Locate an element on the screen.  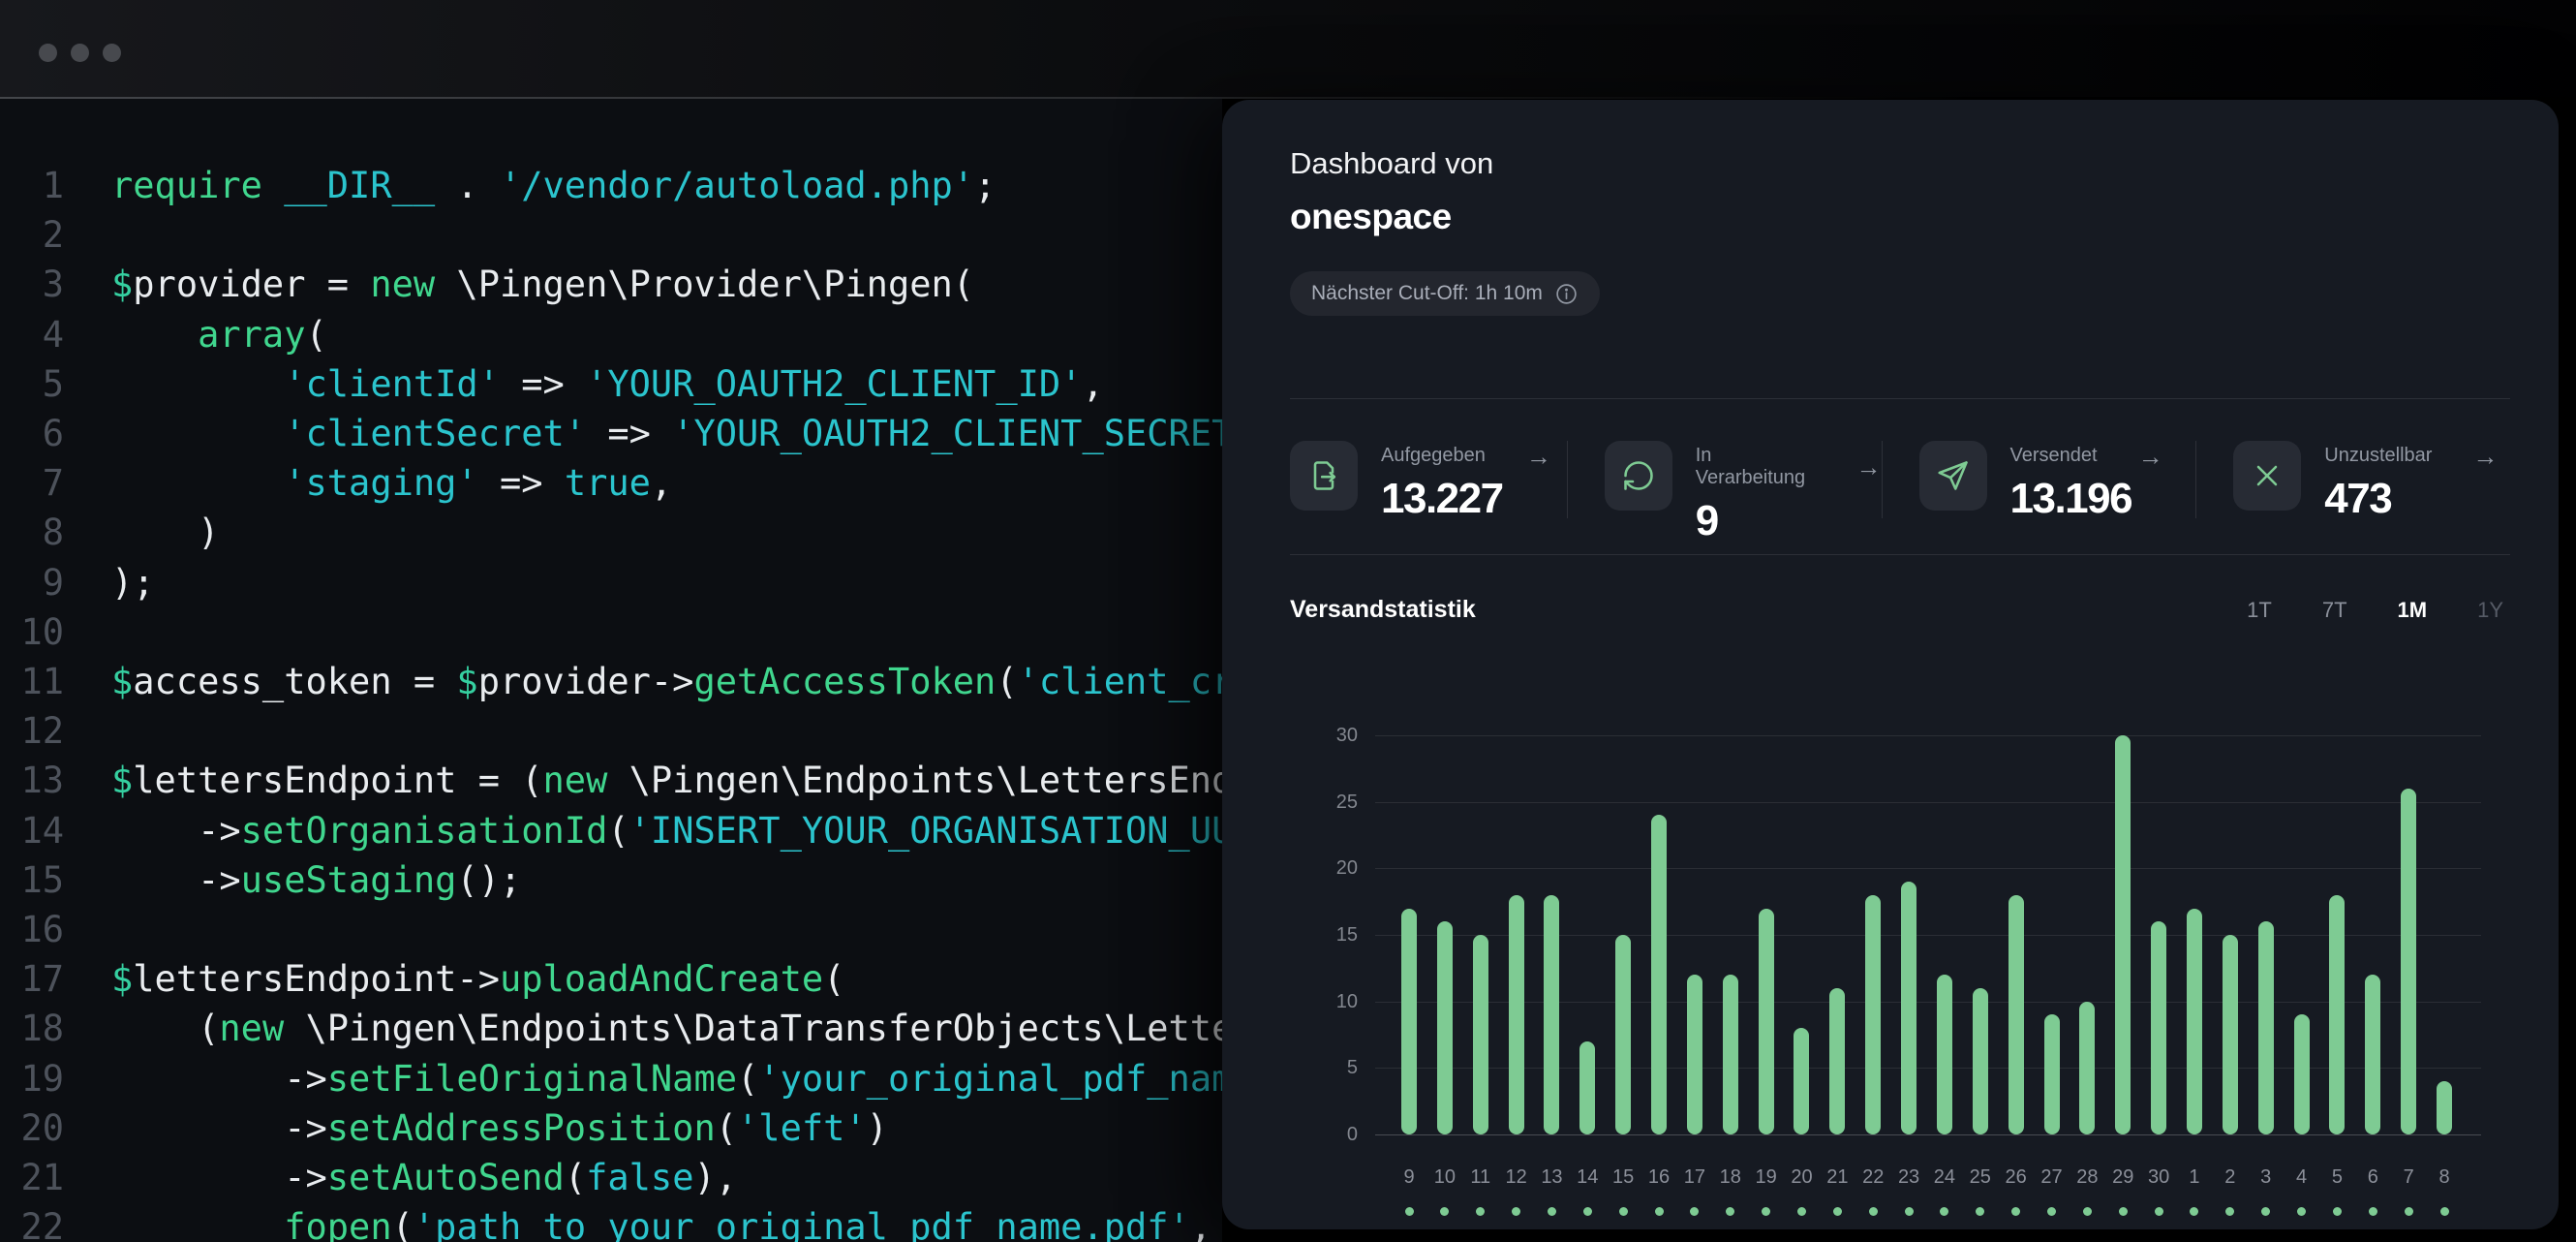
stat-value: 9 is located at coordinates (1707, 520).